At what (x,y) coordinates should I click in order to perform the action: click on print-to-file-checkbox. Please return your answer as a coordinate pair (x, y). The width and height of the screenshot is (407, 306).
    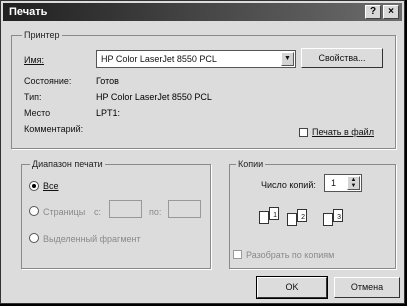
    Looking at the image, I should click on (303, 132).